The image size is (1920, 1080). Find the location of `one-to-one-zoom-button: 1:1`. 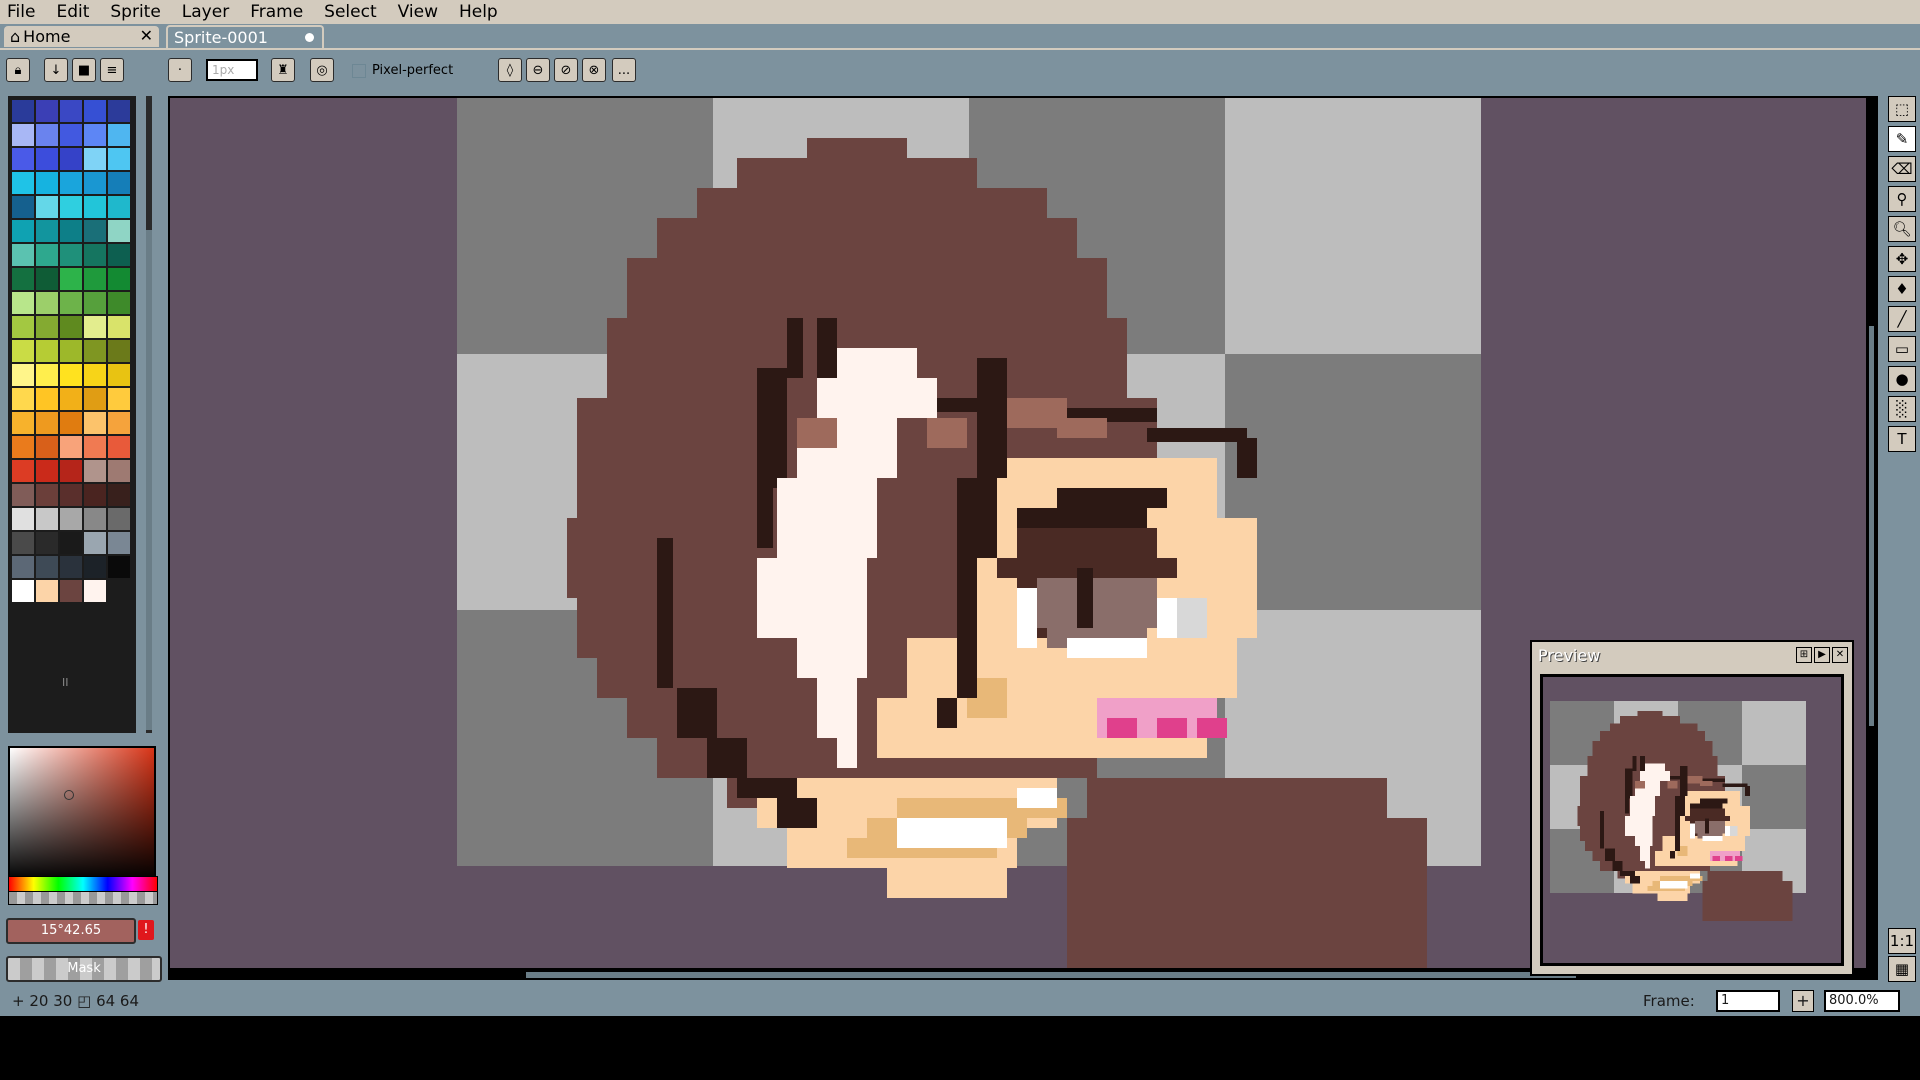

one-to-one-zoom-button: 1:1 is located at coordinates (1902, 941).